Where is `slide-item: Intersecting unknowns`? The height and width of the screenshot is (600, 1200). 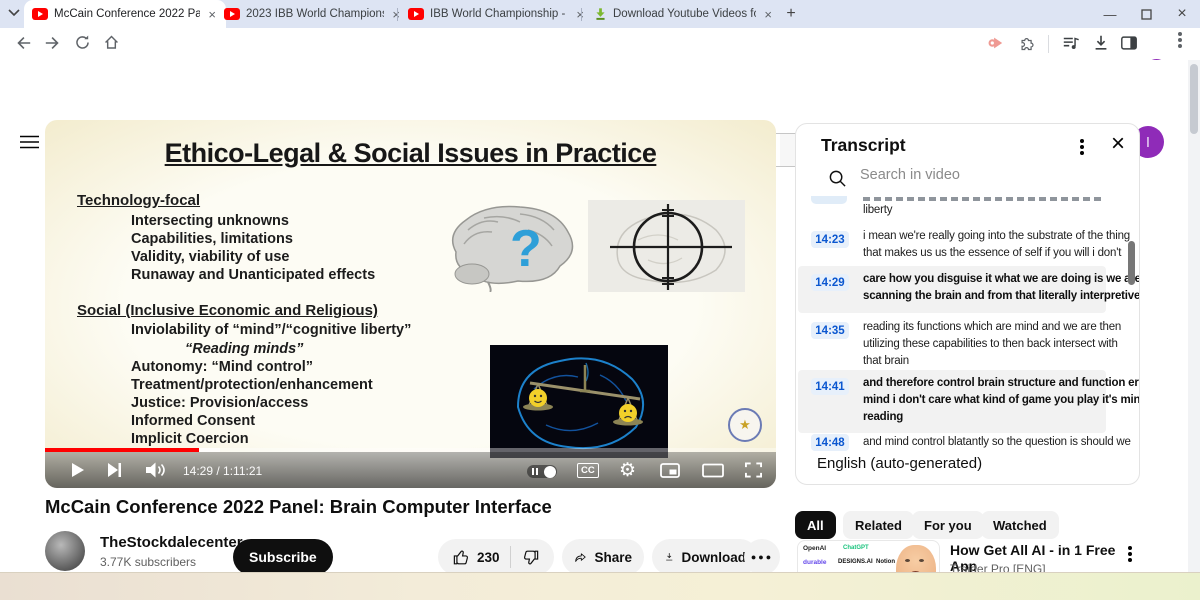
slide-item: Intersecting unknowns is located at coordinates (210, 221).